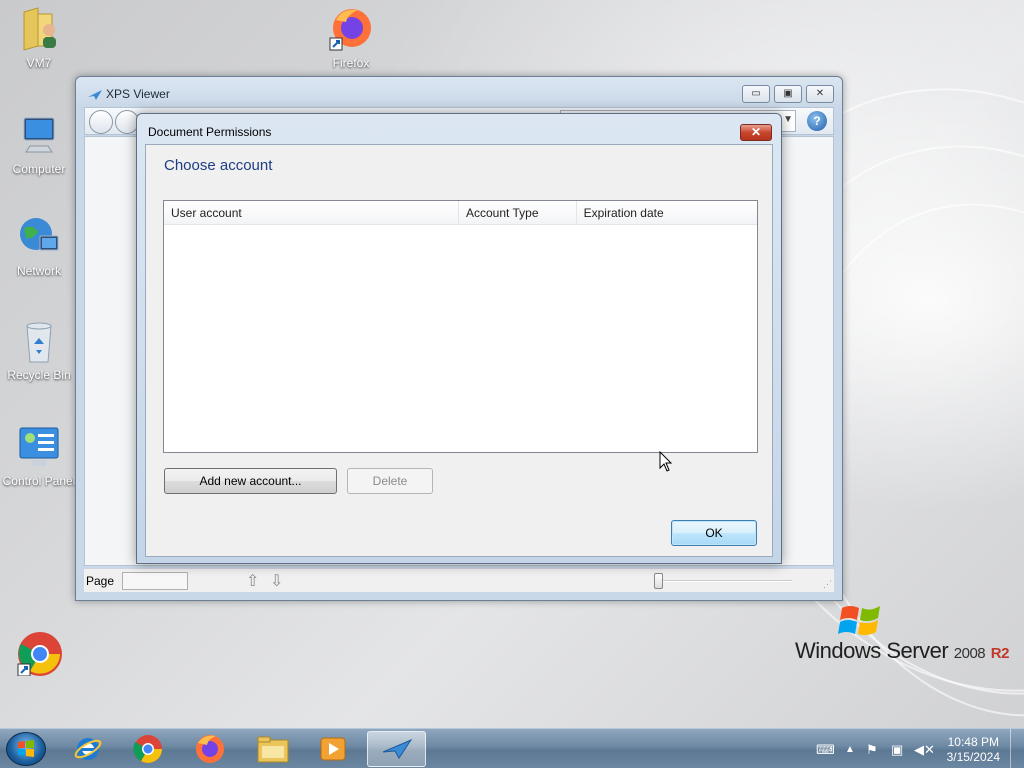 The width and height of the screenshot is (1024, 768). Describe the element at coordinates (210, 132) in the screenshot. I see `dialog-title: Document Permissions` at that location.